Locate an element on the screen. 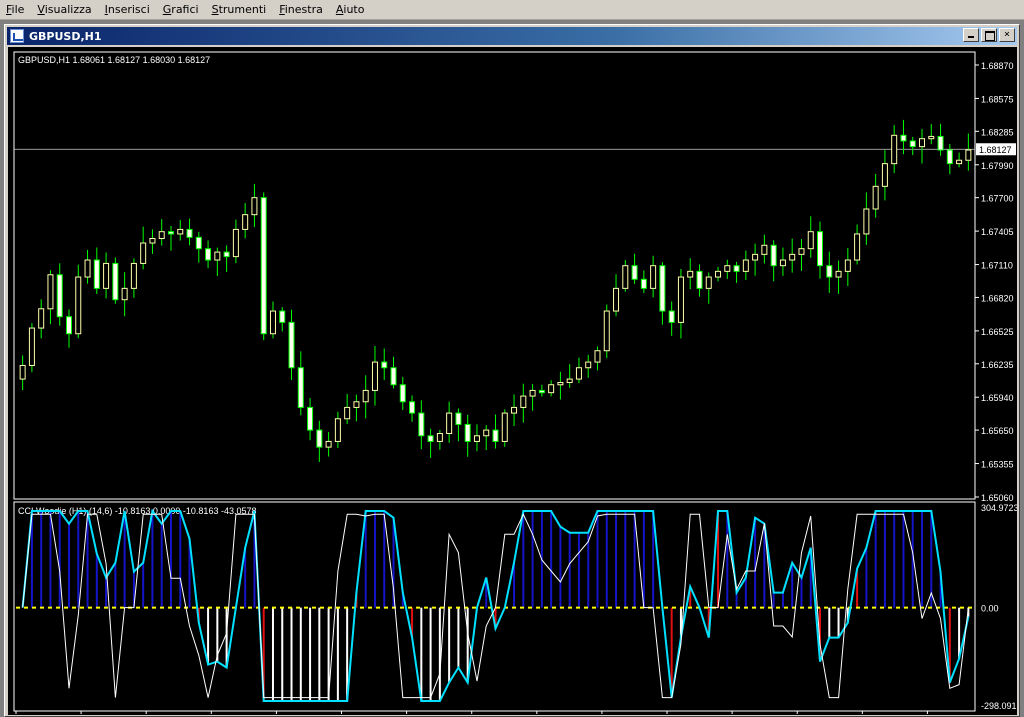  menu-visualizza: Visualizza is located at coordinates (64, 10).